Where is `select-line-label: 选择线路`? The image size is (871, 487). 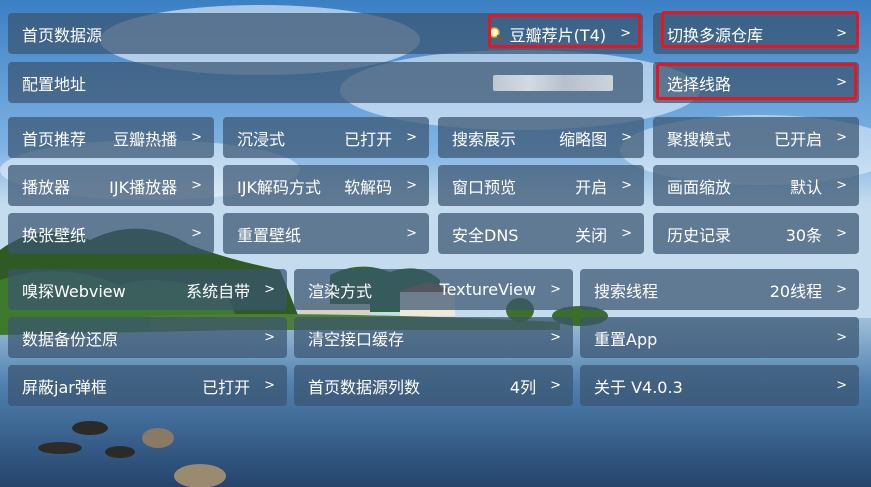
select-line-label: 选择线路 is located at coordinates (699, 84).